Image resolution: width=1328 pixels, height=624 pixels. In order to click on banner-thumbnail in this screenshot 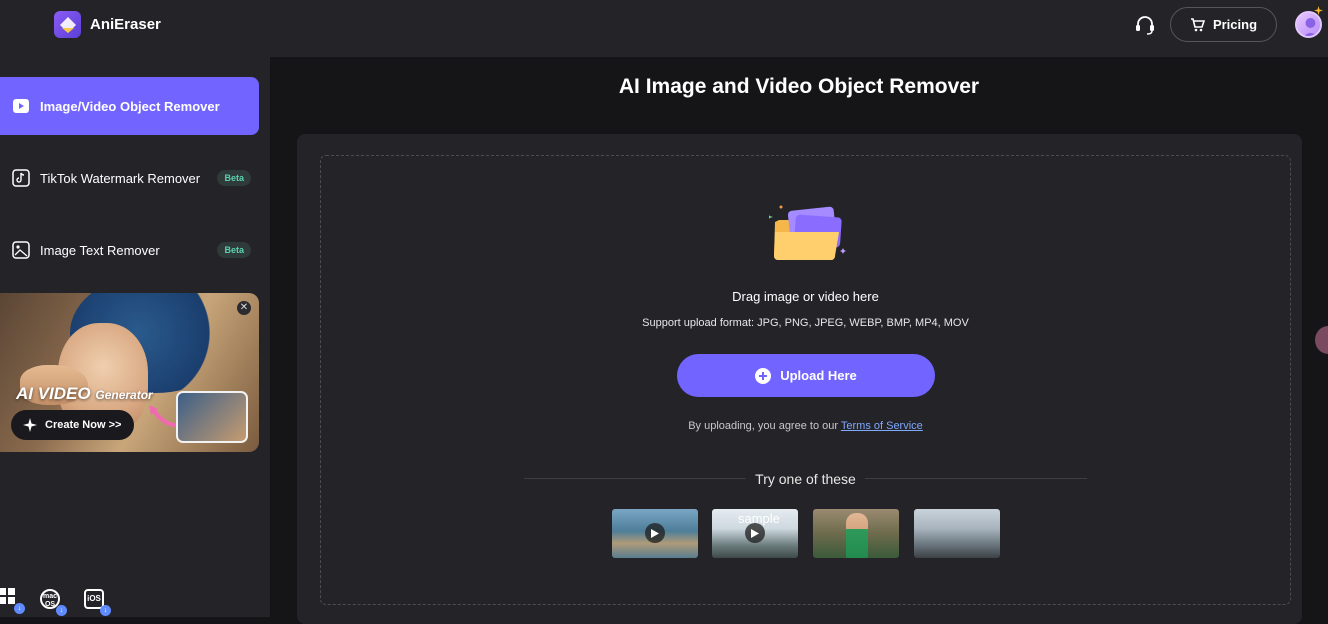, I will do `click(212, 417)`.